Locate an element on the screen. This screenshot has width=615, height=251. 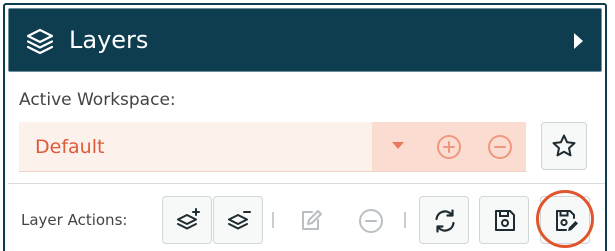
star-icon is located at coordinates (564, 145).